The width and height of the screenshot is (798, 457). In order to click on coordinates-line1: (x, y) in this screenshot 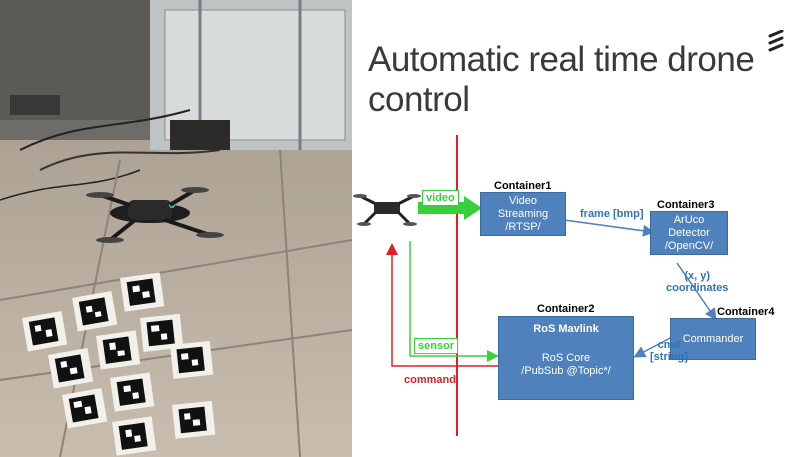, I will do `click(697, 276)`.